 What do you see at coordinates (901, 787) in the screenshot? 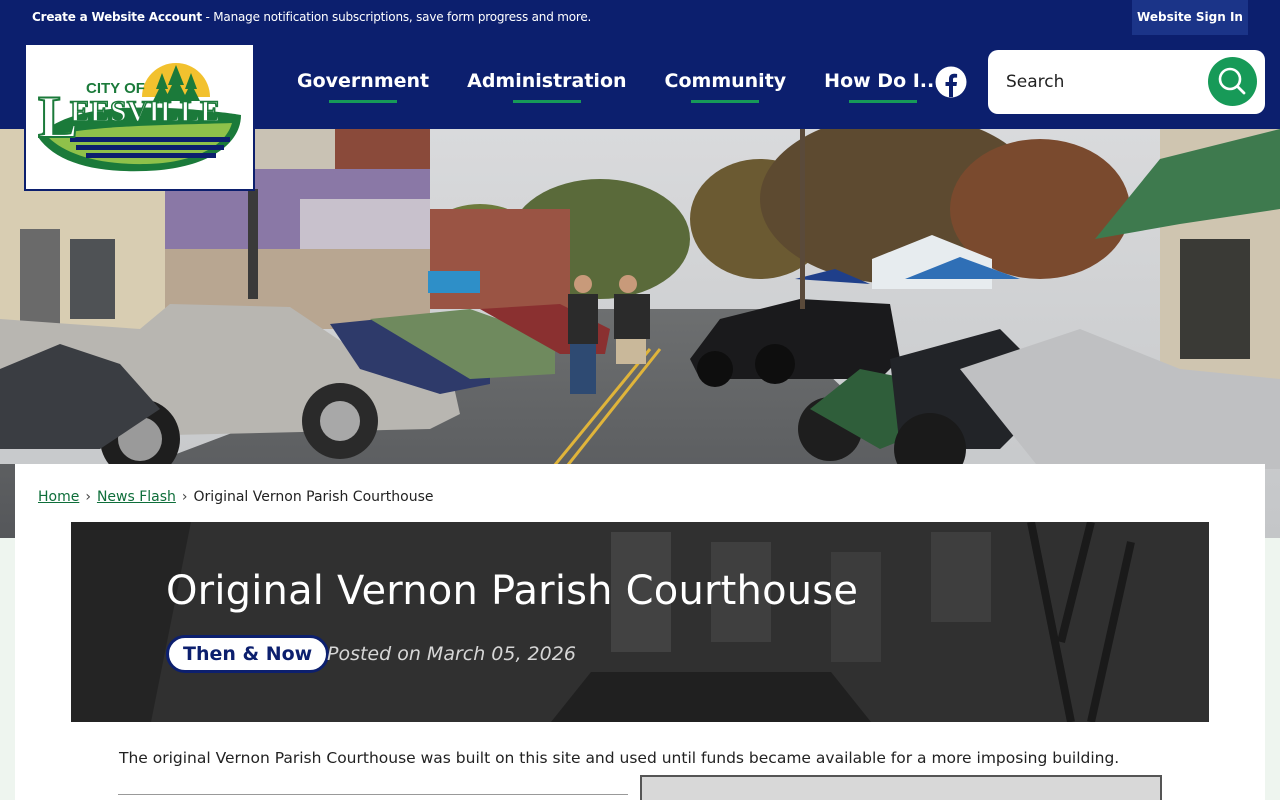
I see `article-image` at bounding box center [901, 787].